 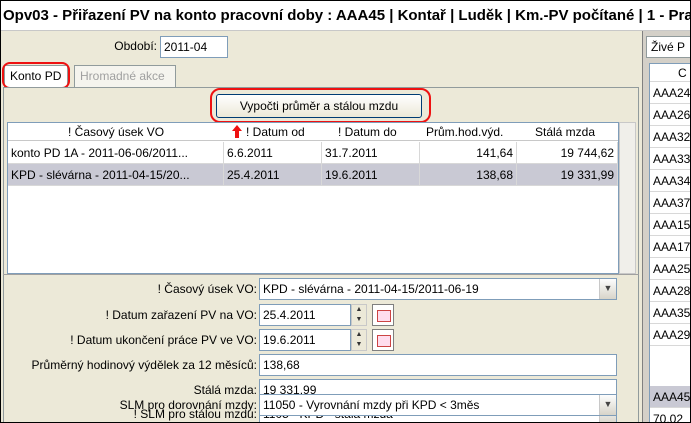 I want to click on tab-konto-pd: Konto PD, so click(x=36, y=76).